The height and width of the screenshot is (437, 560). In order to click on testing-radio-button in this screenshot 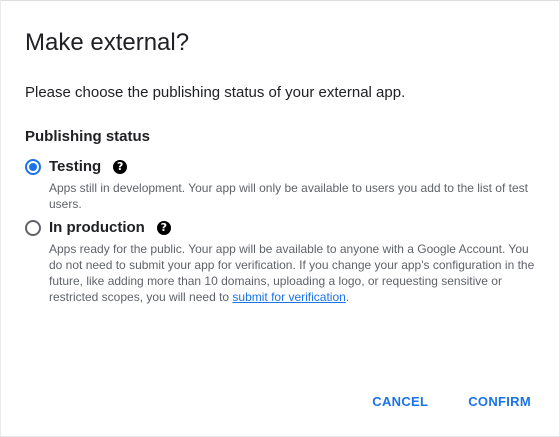, I will do `click(33, 167)`.